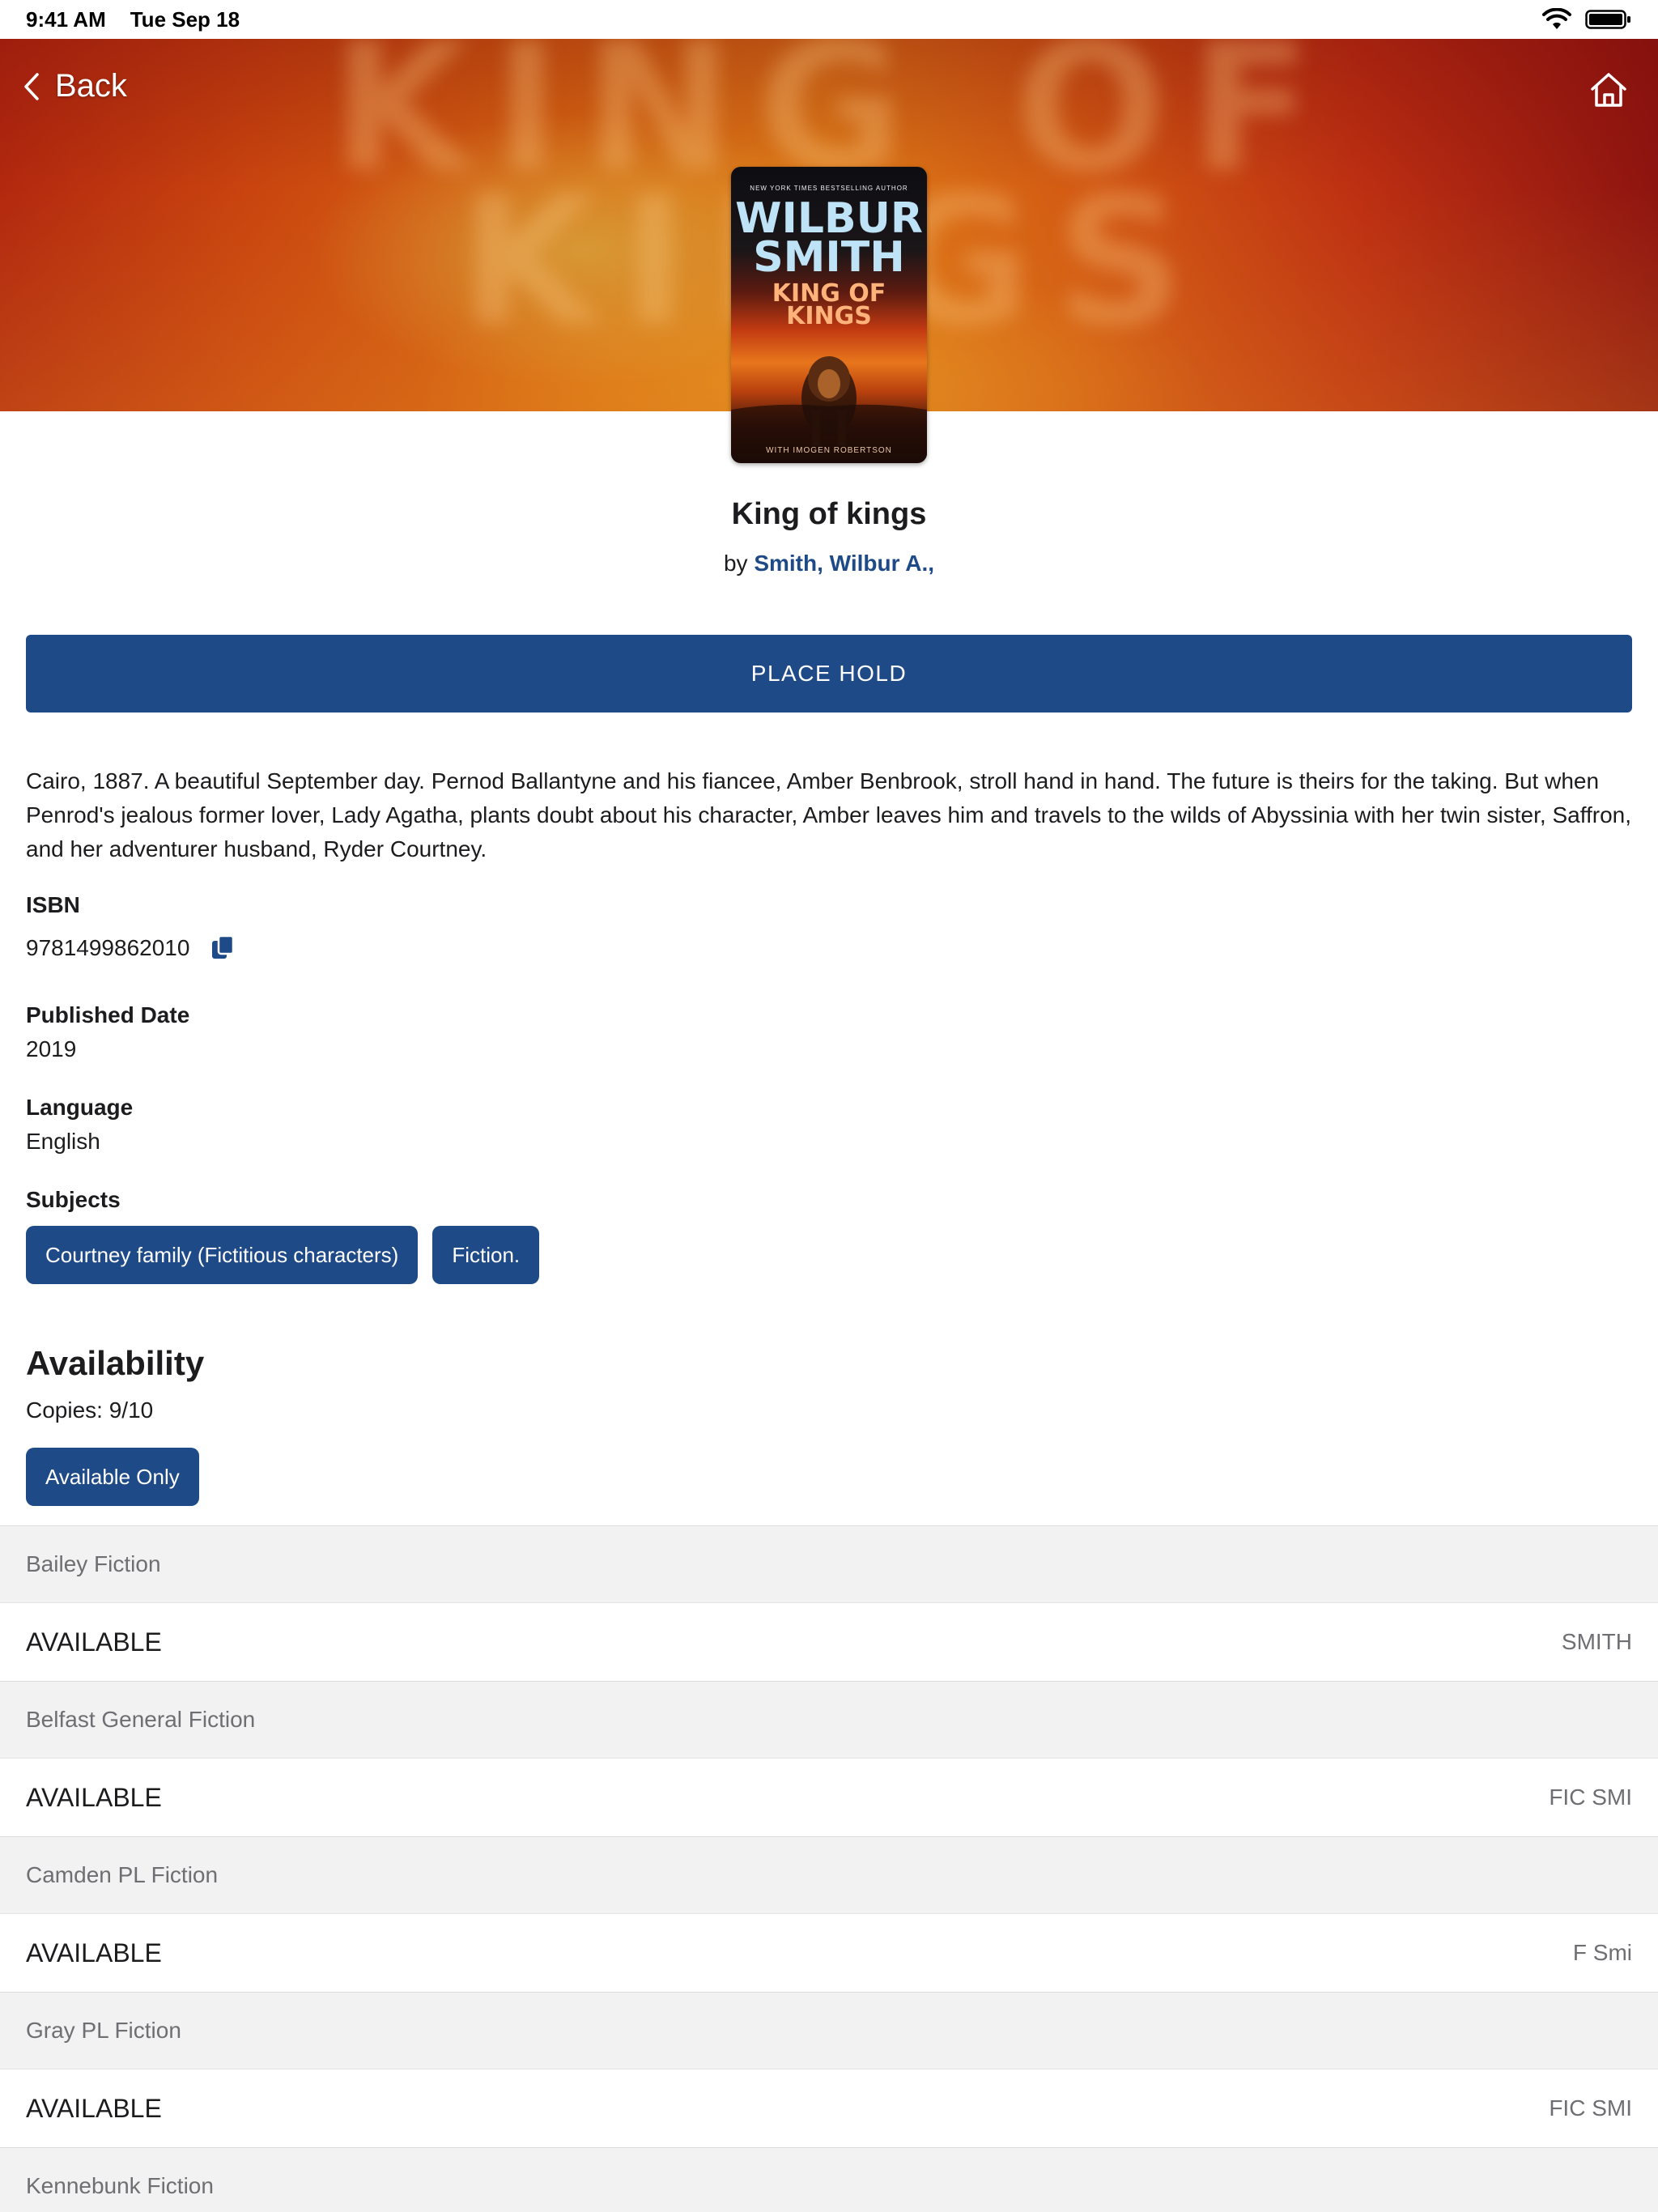 The height and width of the screenshot is (2212, 1658). What do you see at coordinates (112, 1477) in the screenshot?
I see `available-only-filter: Available Only` at bounding box center [112, 1477].